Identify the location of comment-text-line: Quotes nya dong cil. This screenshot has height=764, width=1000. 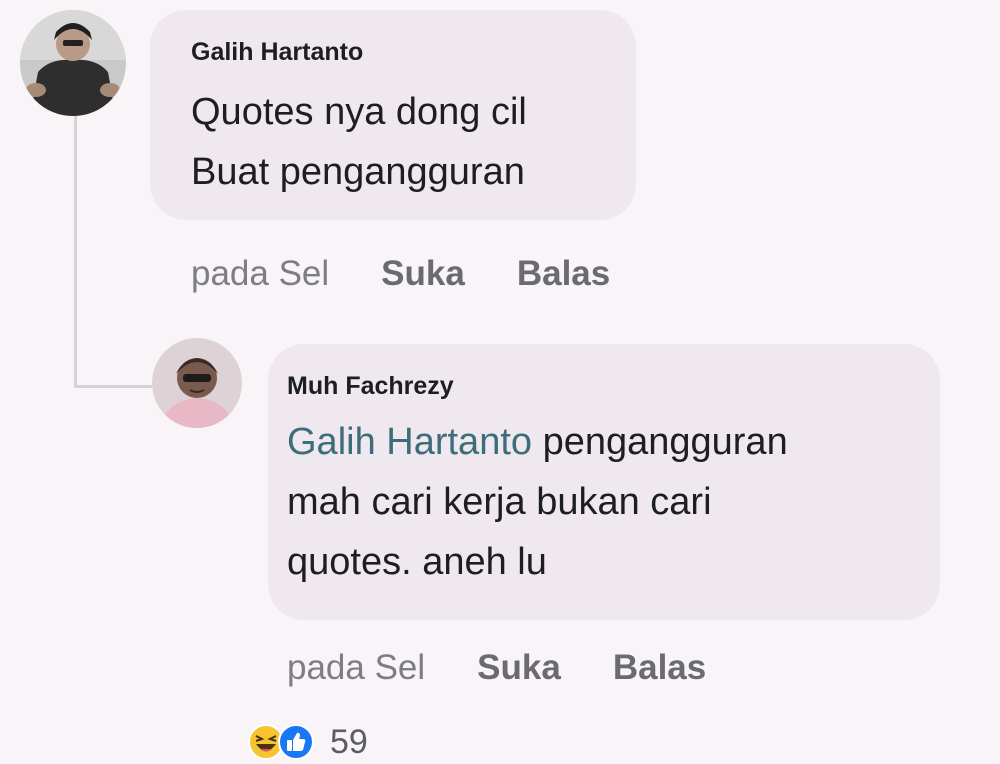
(359, 112).